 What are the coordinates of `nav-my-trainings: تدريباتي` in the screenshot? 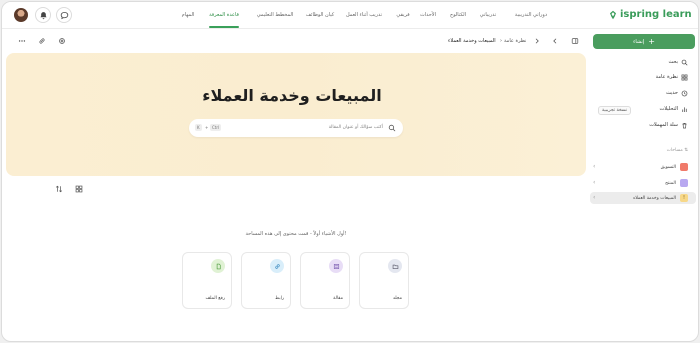 It's located at (488, 15).